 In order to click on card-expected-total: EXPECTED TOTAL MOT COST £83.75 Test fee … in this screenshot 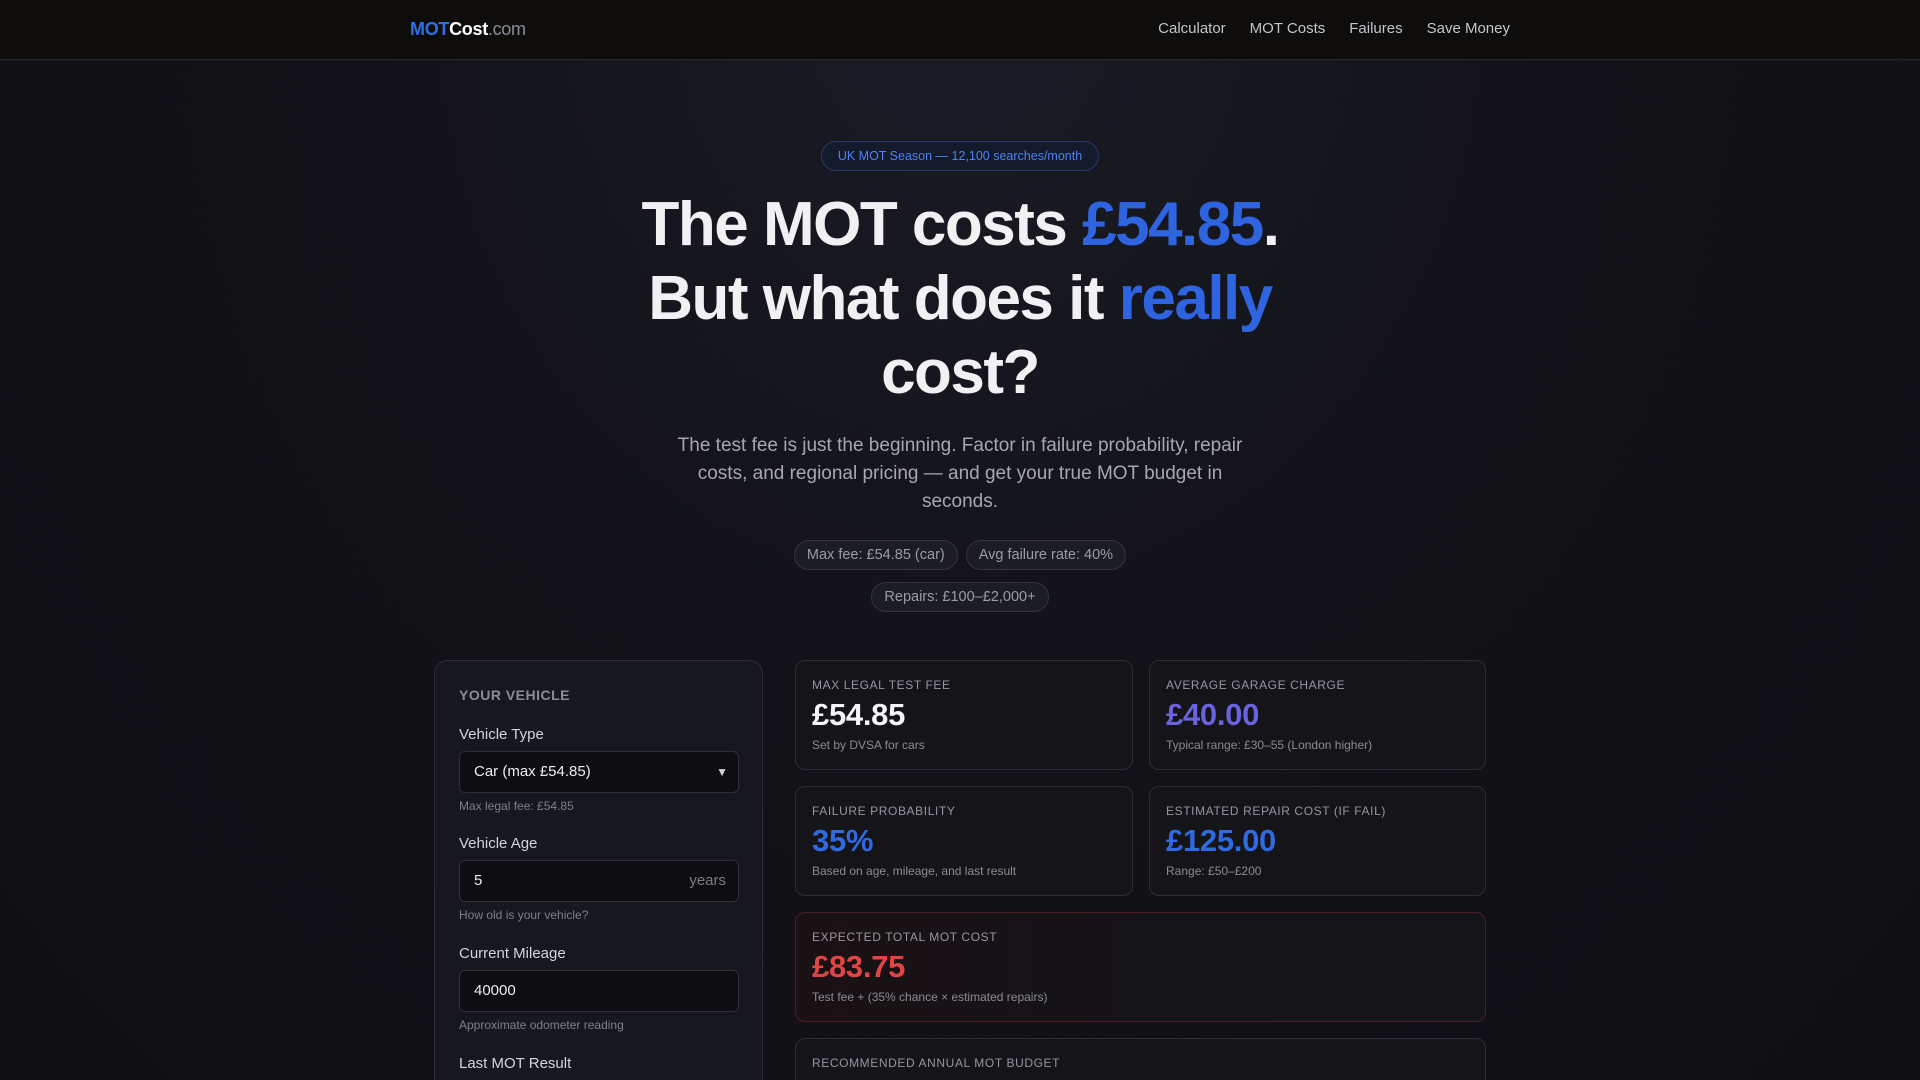, I will do `click(1140, 967)`.